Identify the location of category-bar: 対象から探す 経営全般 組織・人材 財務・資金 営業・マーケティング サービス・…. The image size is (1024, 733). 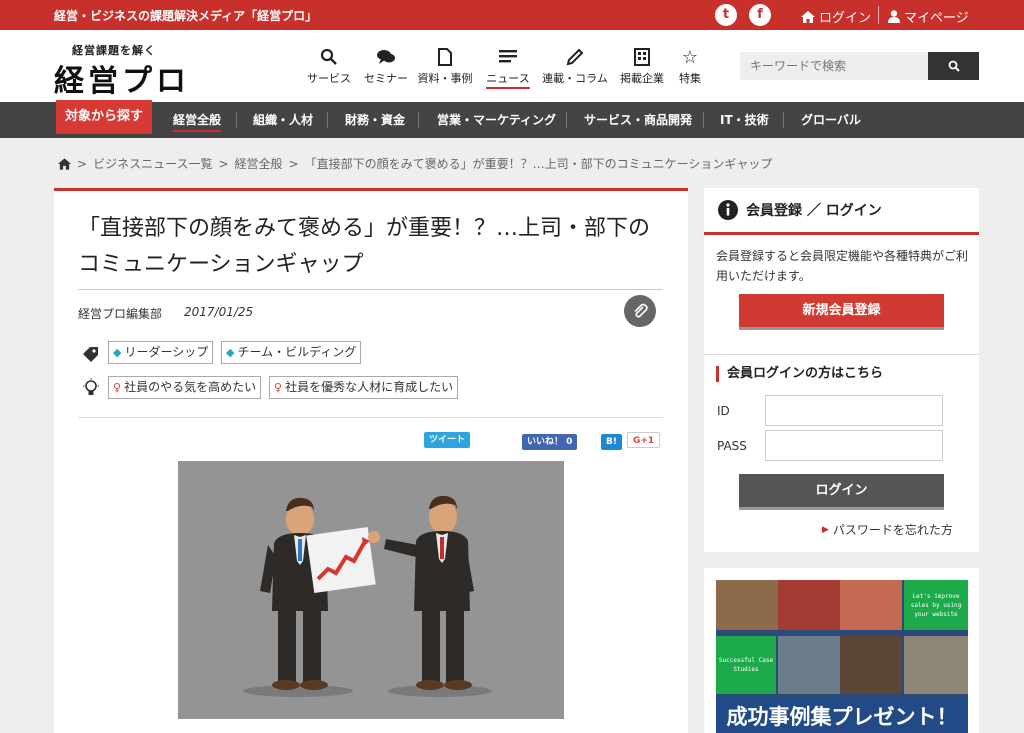
(512, 119).